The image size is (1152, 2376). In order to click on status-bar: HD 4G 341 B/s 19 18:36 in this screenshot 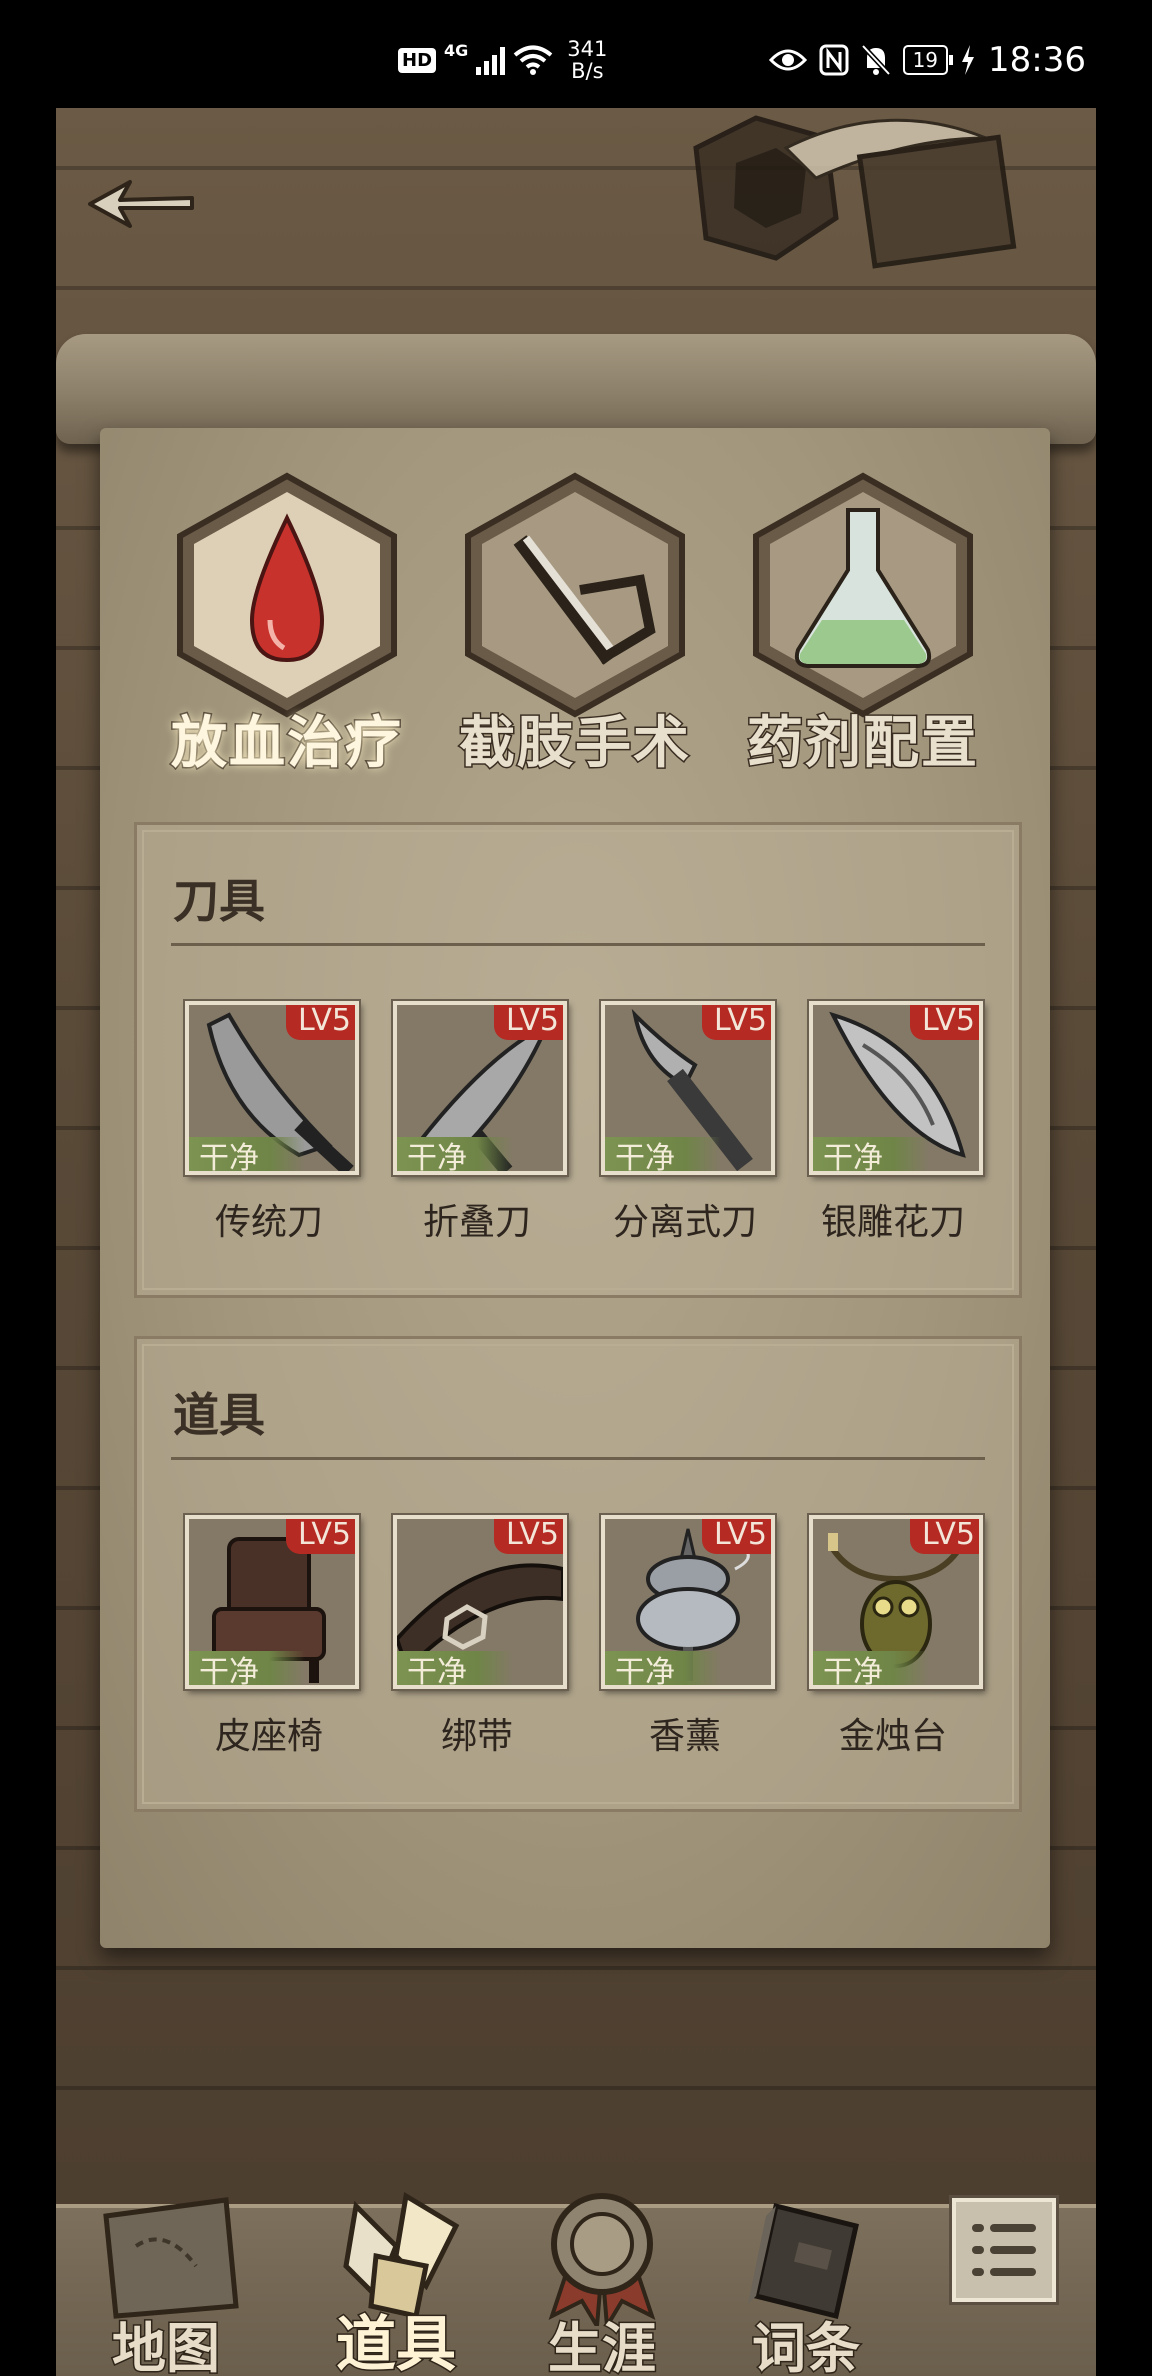, I will do `click(576, 54)`.